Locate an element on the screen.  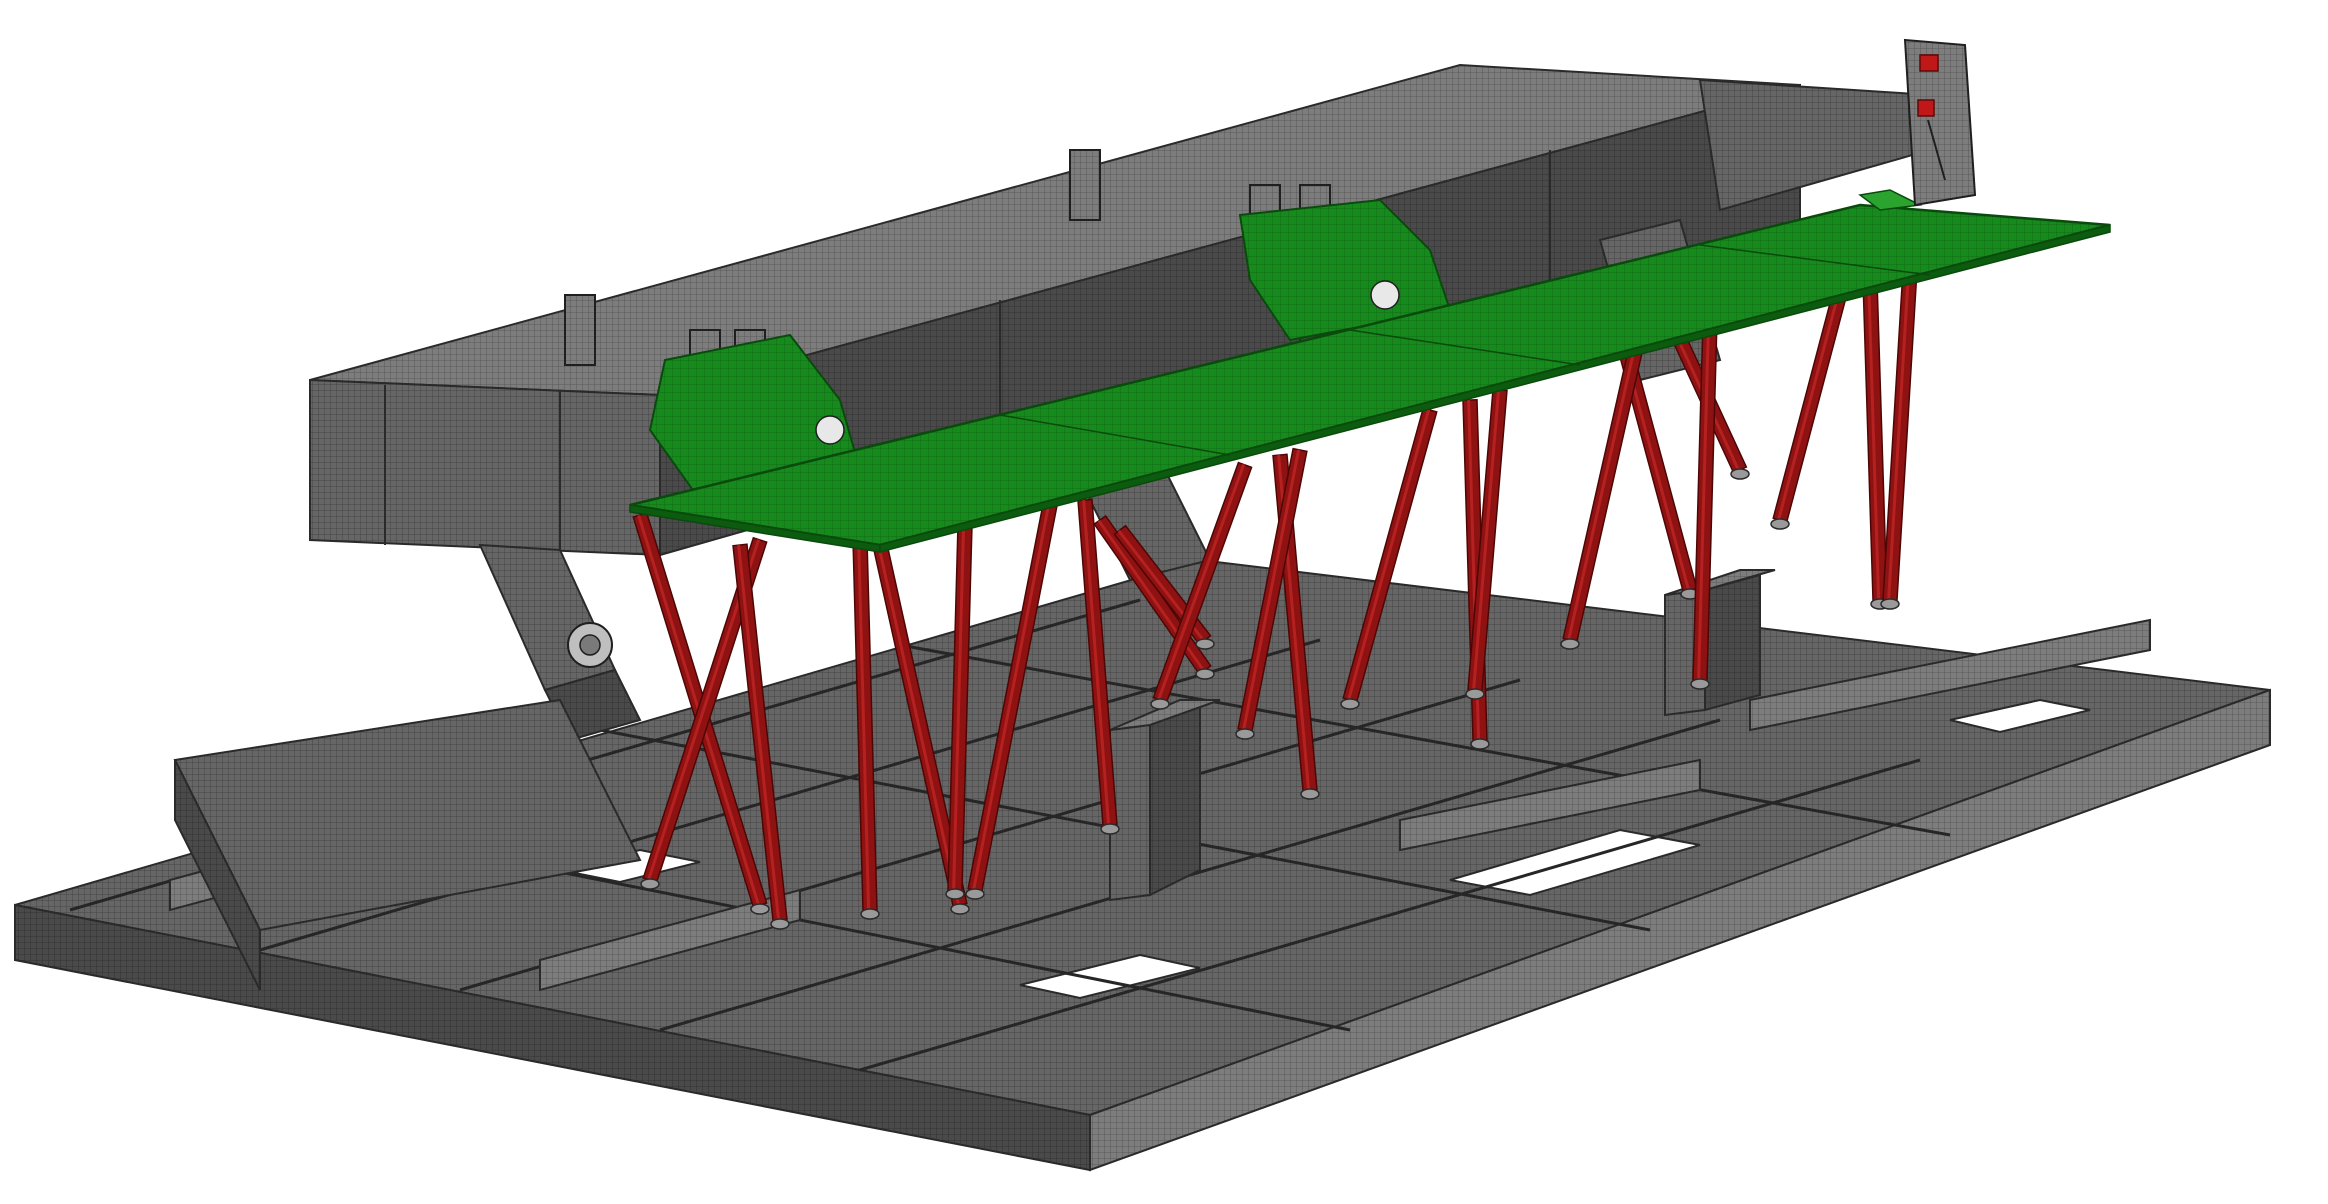
red-strut-highlight is located at coordinates (1604, 485).